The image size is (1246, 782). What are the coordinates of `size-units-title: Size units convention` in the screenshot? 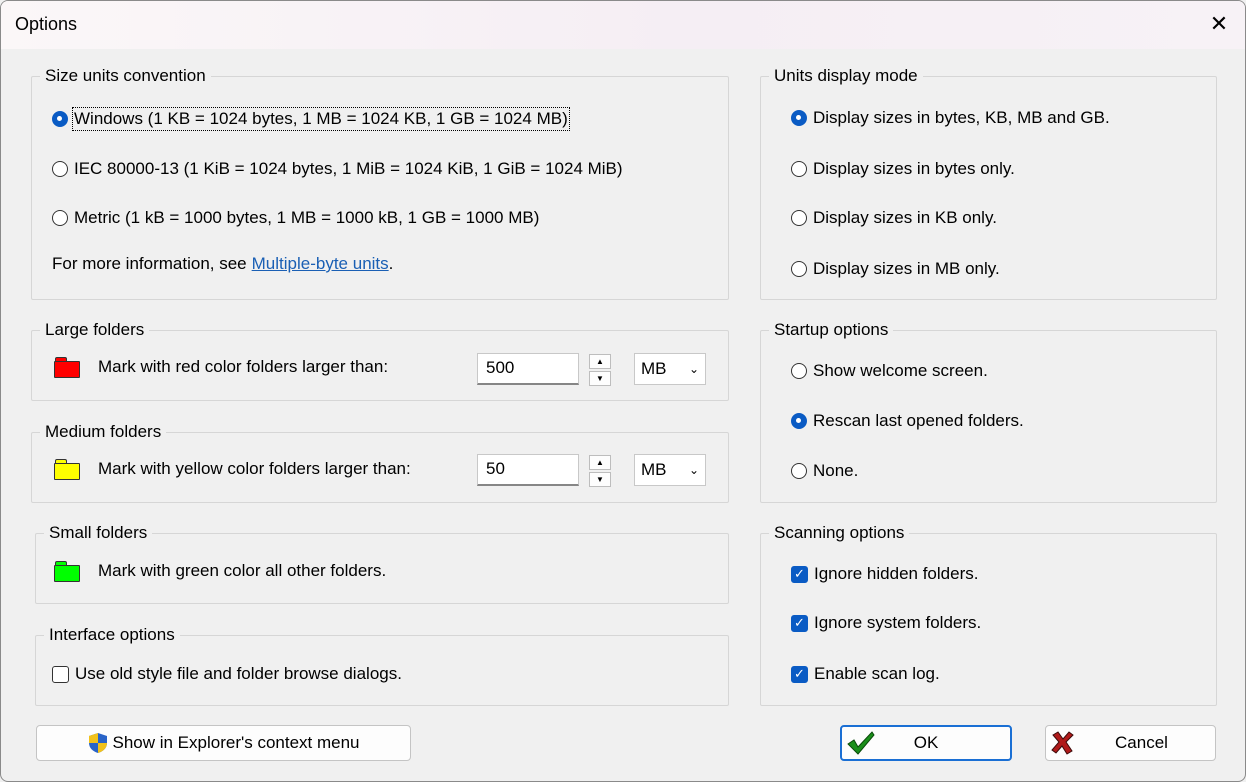 It's located at (125, 76).